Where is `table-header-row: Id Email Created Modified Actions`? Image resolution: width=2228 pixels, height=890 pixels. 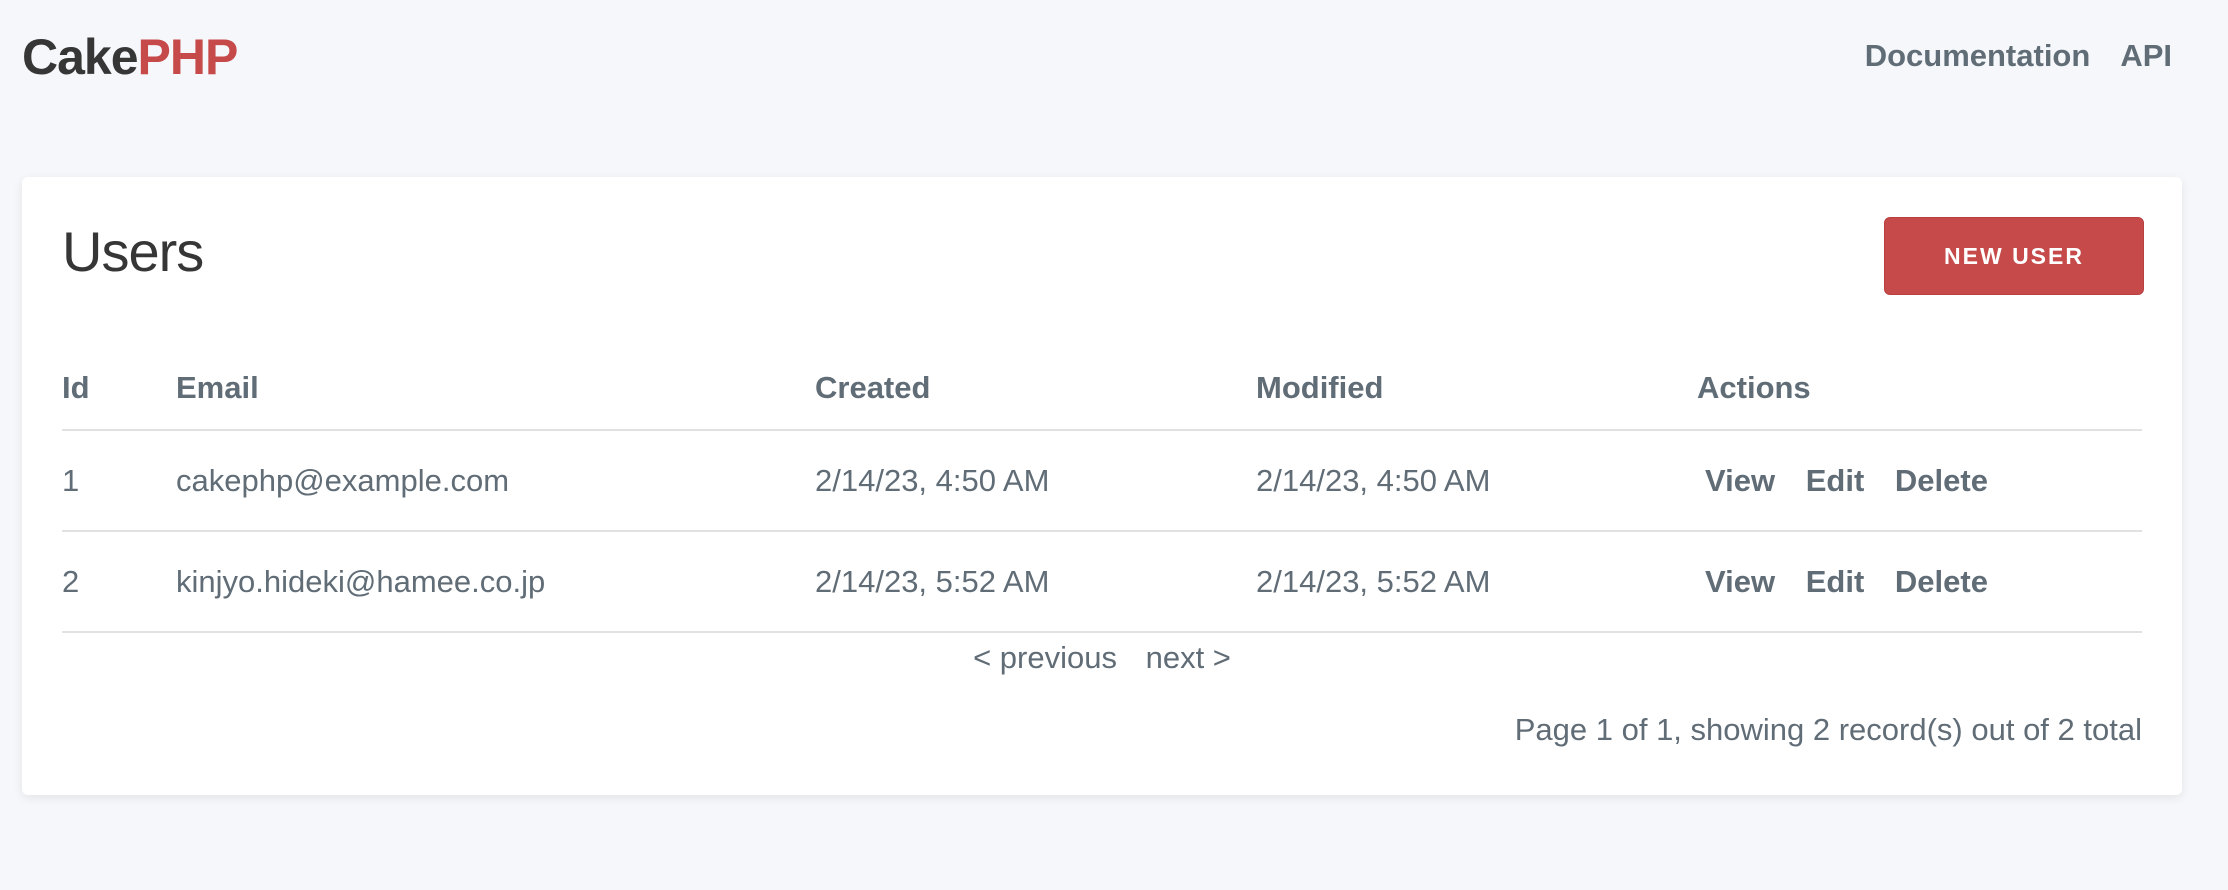
table-header-row: Id Email Created Modified Actions is located at coordinates (1102, 389).